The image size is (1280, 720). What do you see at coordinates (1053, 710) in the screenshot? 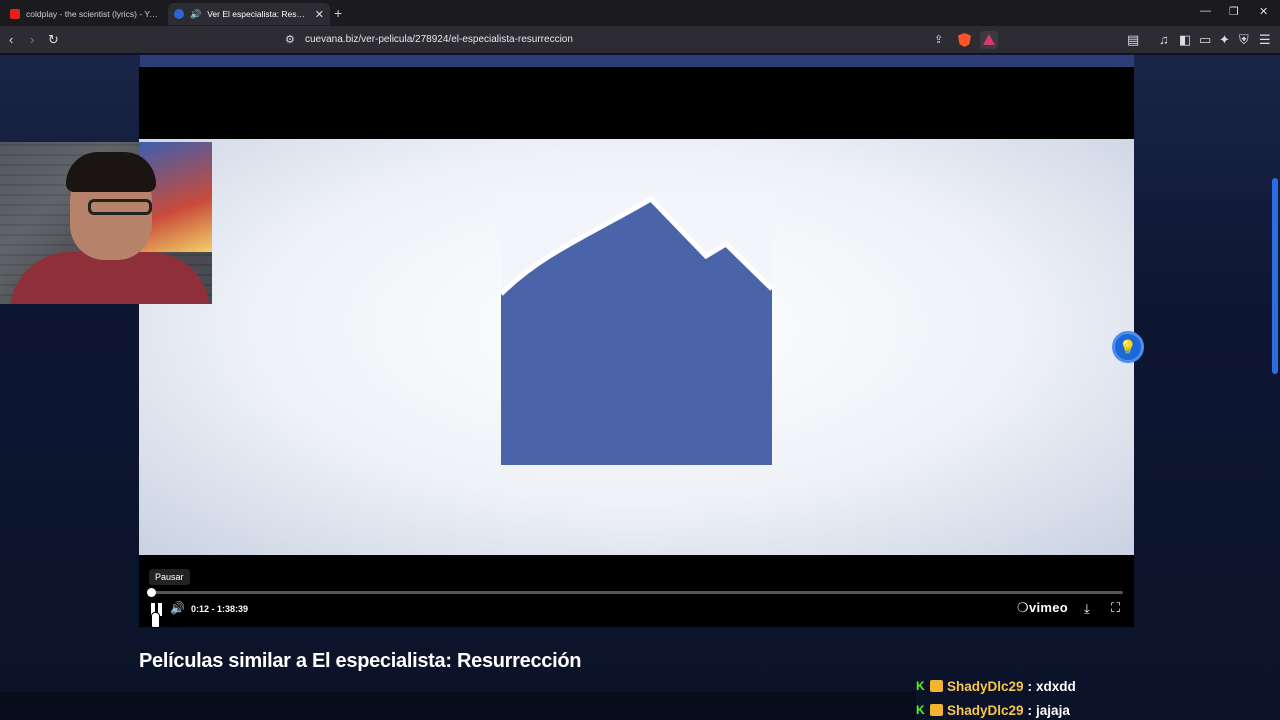
I see `chat-text: jajaja` at bounding box center [1053, 710].